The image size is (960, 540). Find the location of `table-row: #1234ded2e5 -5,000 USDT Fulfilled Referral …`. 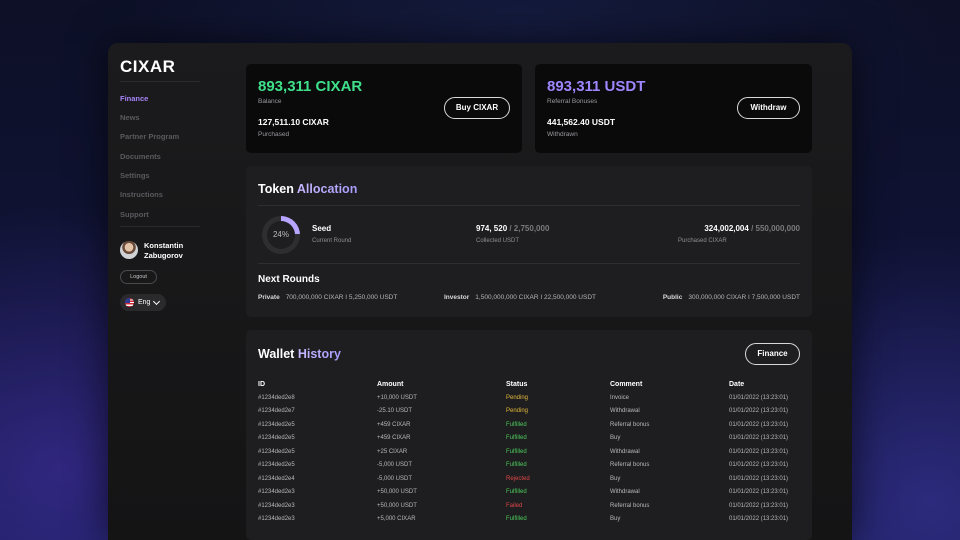

table-row: #1234ded2e5 -5,000 USDT Fulfilled Referral … is located at coordinates (529, 466).